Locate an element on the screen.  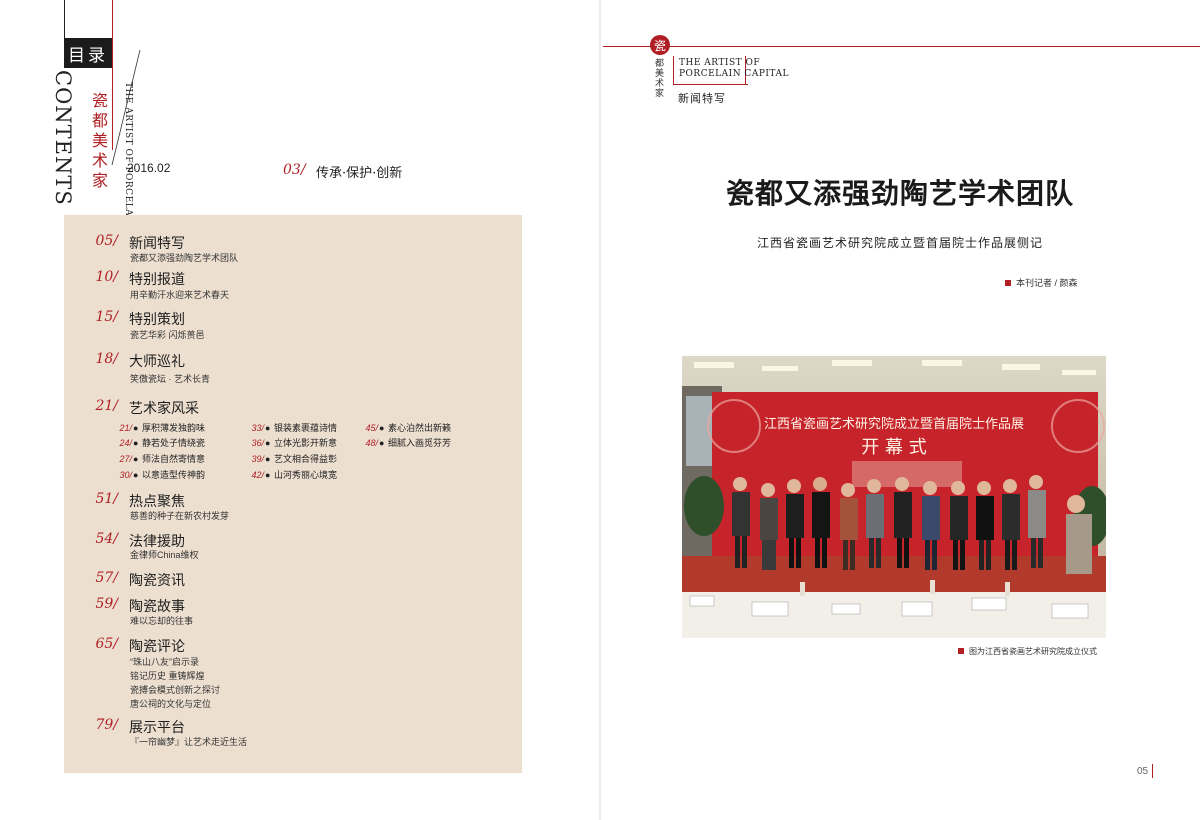
subitem-page-number: 36/ is located at coordinates (257, 443).